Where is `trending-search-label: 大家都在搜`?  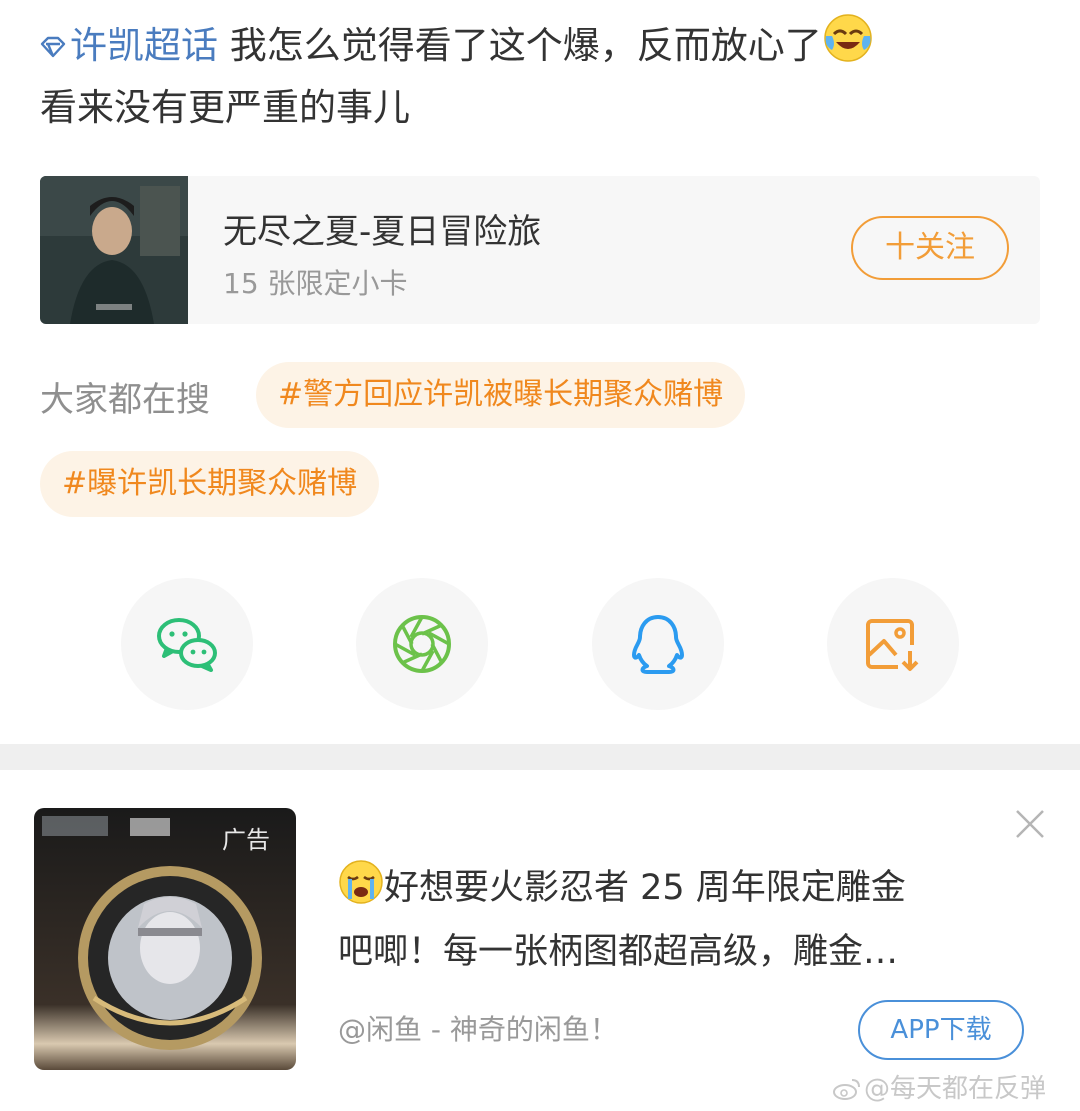
trending-search-label: 大家都在搜 is located at coordinates (125, 400).